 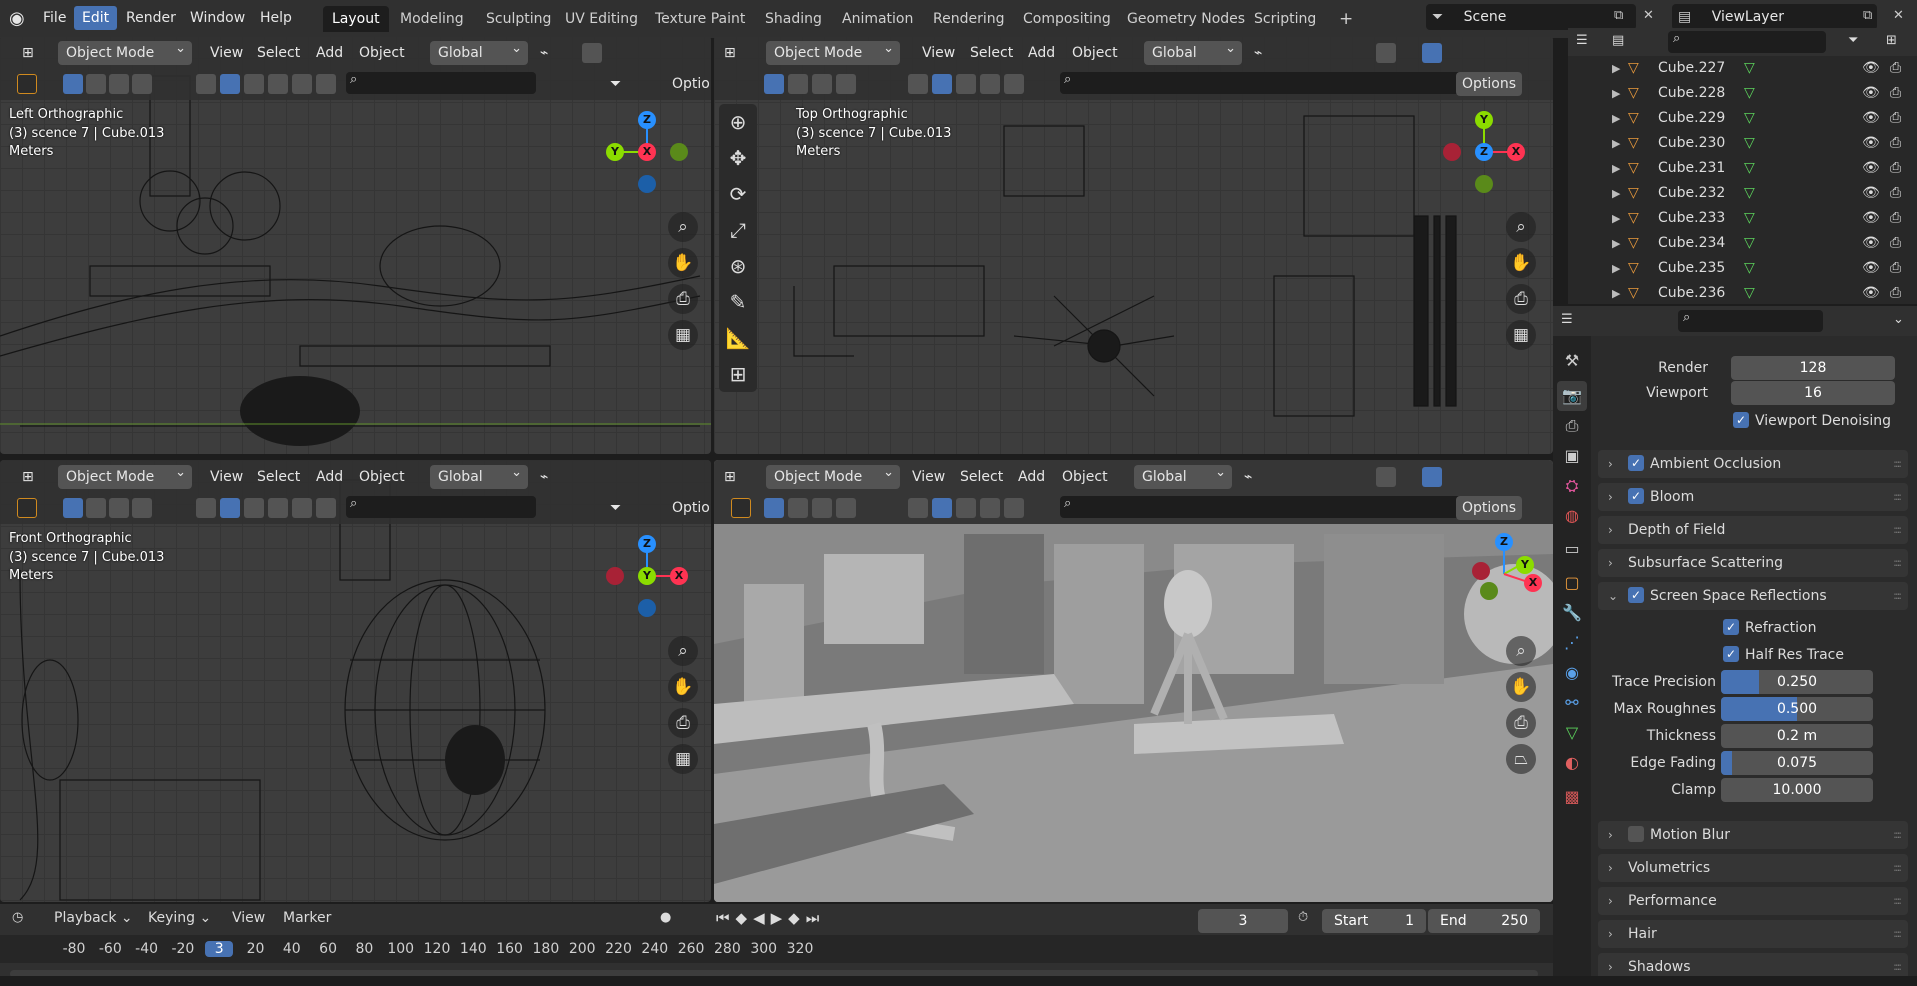 I want to click on add-workspace-button: +, so click(x=1346, y=19).